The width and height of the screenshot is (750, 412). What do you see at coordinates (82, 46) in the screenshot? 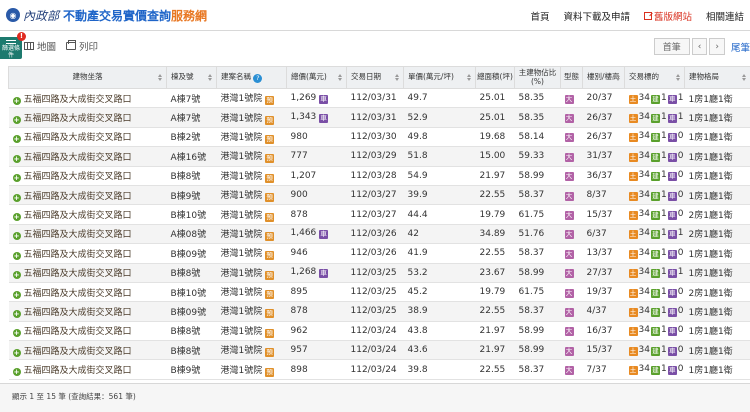
I see `print-button: 列印` at bounding box center [82, 46].